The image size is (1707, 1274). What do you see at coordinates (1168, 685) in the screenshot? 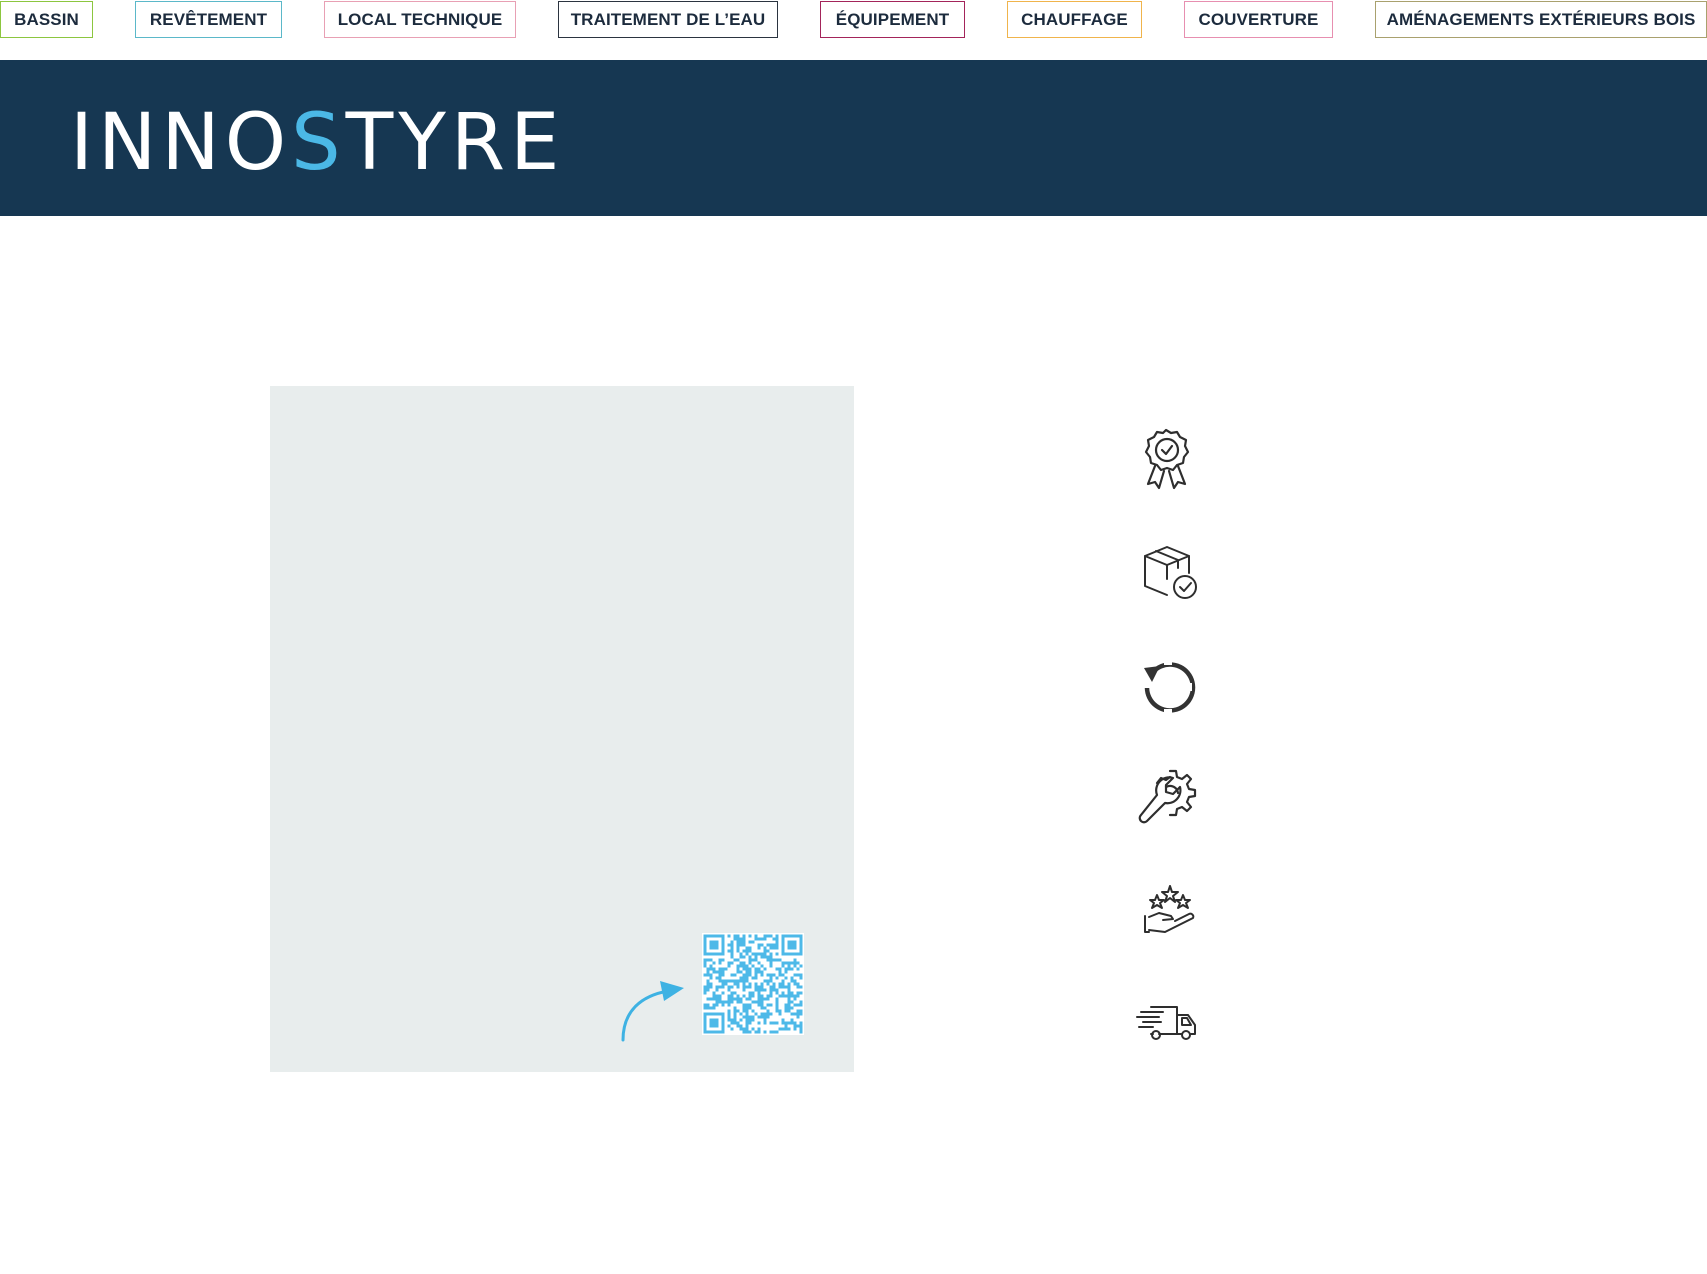
I see `refresh-icon` at bounding box center [1168, 685].